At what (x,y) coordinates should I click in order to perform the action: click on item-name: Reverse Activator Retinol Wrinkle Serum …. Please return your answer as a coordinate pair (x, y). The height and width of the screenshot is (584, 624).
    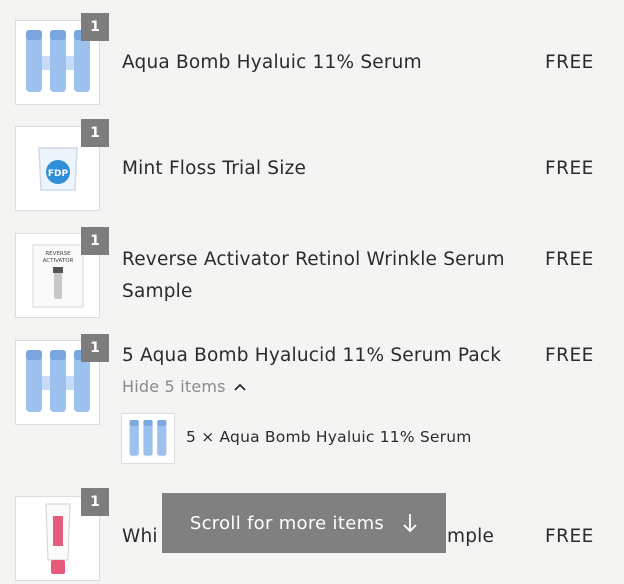
    Looking at the image, I should click on (322, 276).